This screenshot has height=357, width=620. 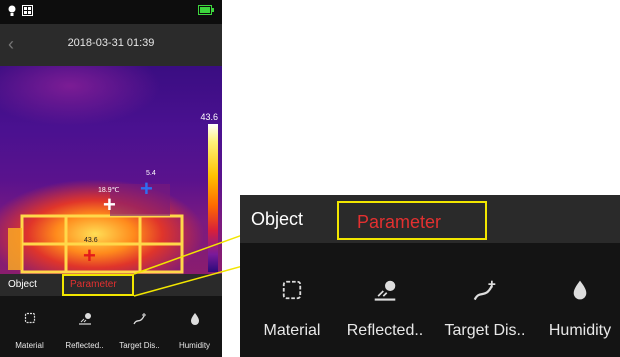 I want to click on zoom-param-label: Reflected.., so click(x=385, y=330).